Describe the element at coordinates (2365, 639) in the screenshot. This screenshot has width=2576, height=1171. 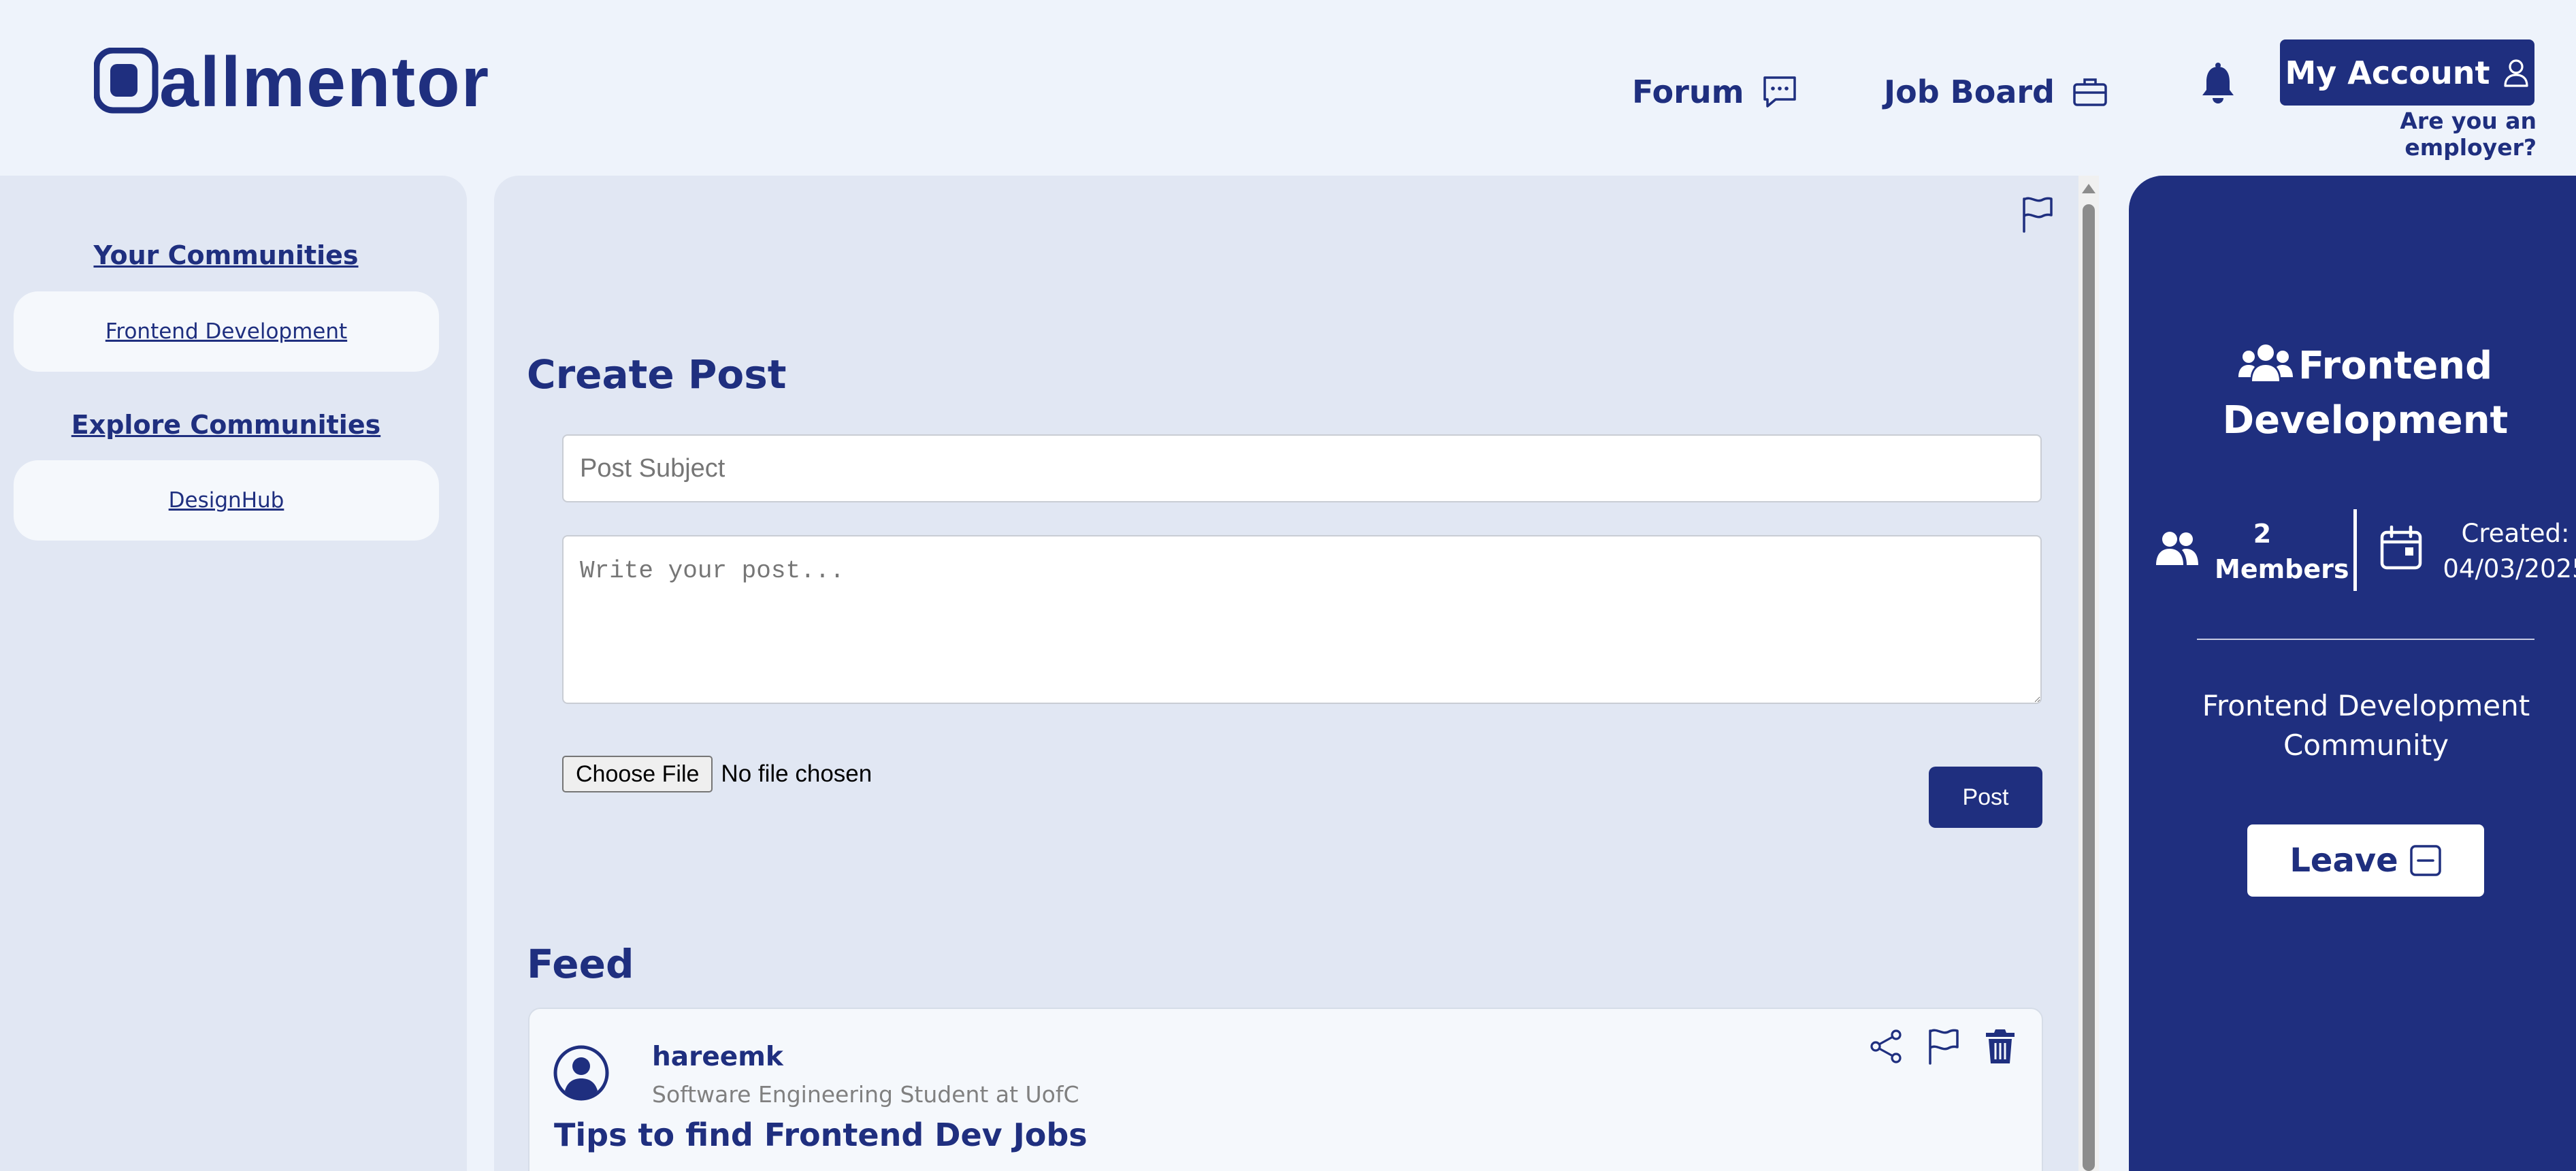
I see `divider` at that location.